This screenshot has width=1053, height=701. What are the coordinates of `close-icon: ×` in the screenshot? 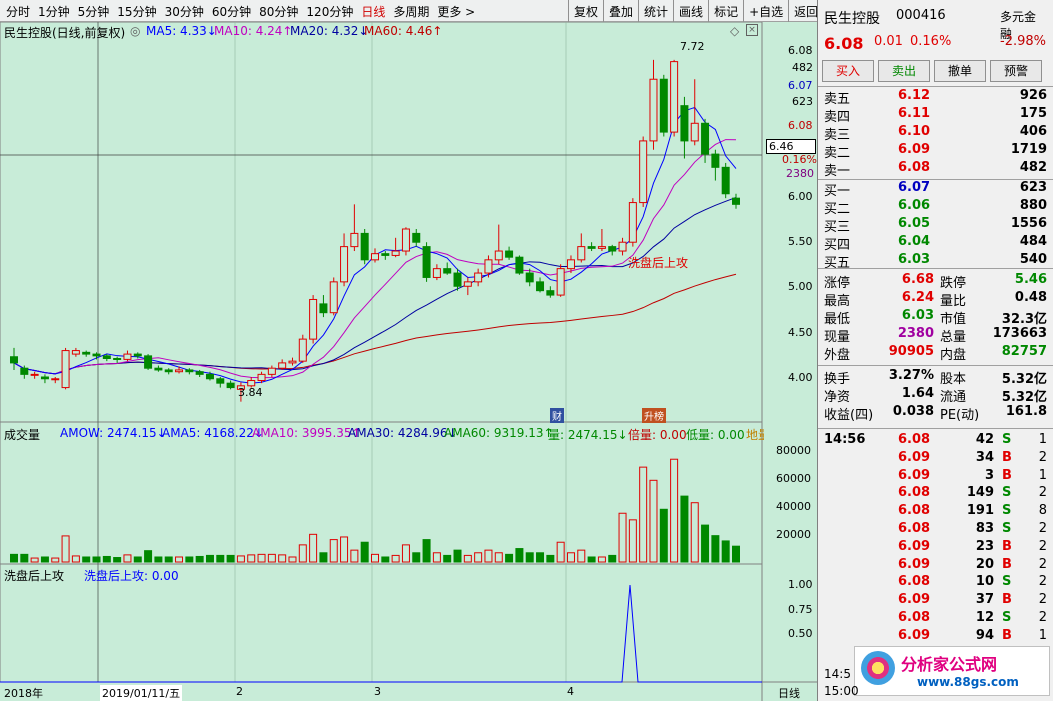 It's located at (752, 30).